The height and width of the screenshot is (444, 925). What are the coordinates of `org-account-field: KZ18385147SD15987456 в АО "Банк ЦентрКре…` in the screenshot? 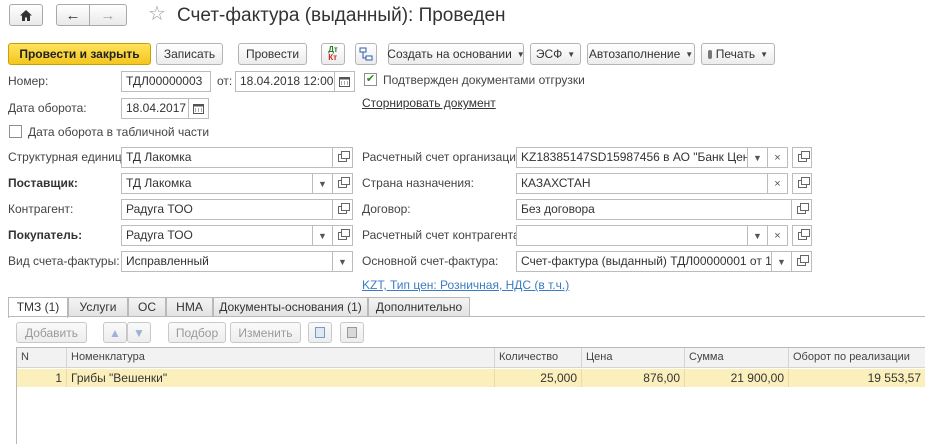 It's located at (632, 157).